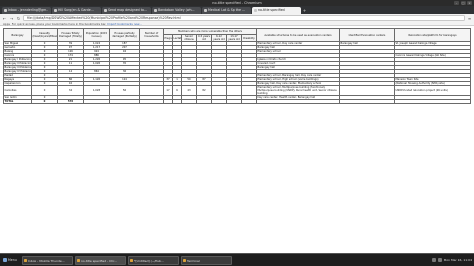 The height and width of the screenshot is (266, 474). Describe the element at coordinates (189, 101) in the screenshot. I see `cell-senior` at that location.